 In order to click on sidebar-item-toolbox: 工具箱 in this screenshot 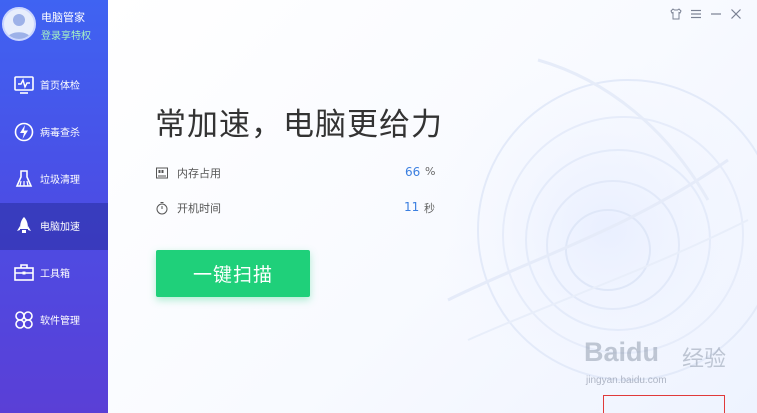, I will do `click(54, 273)`.